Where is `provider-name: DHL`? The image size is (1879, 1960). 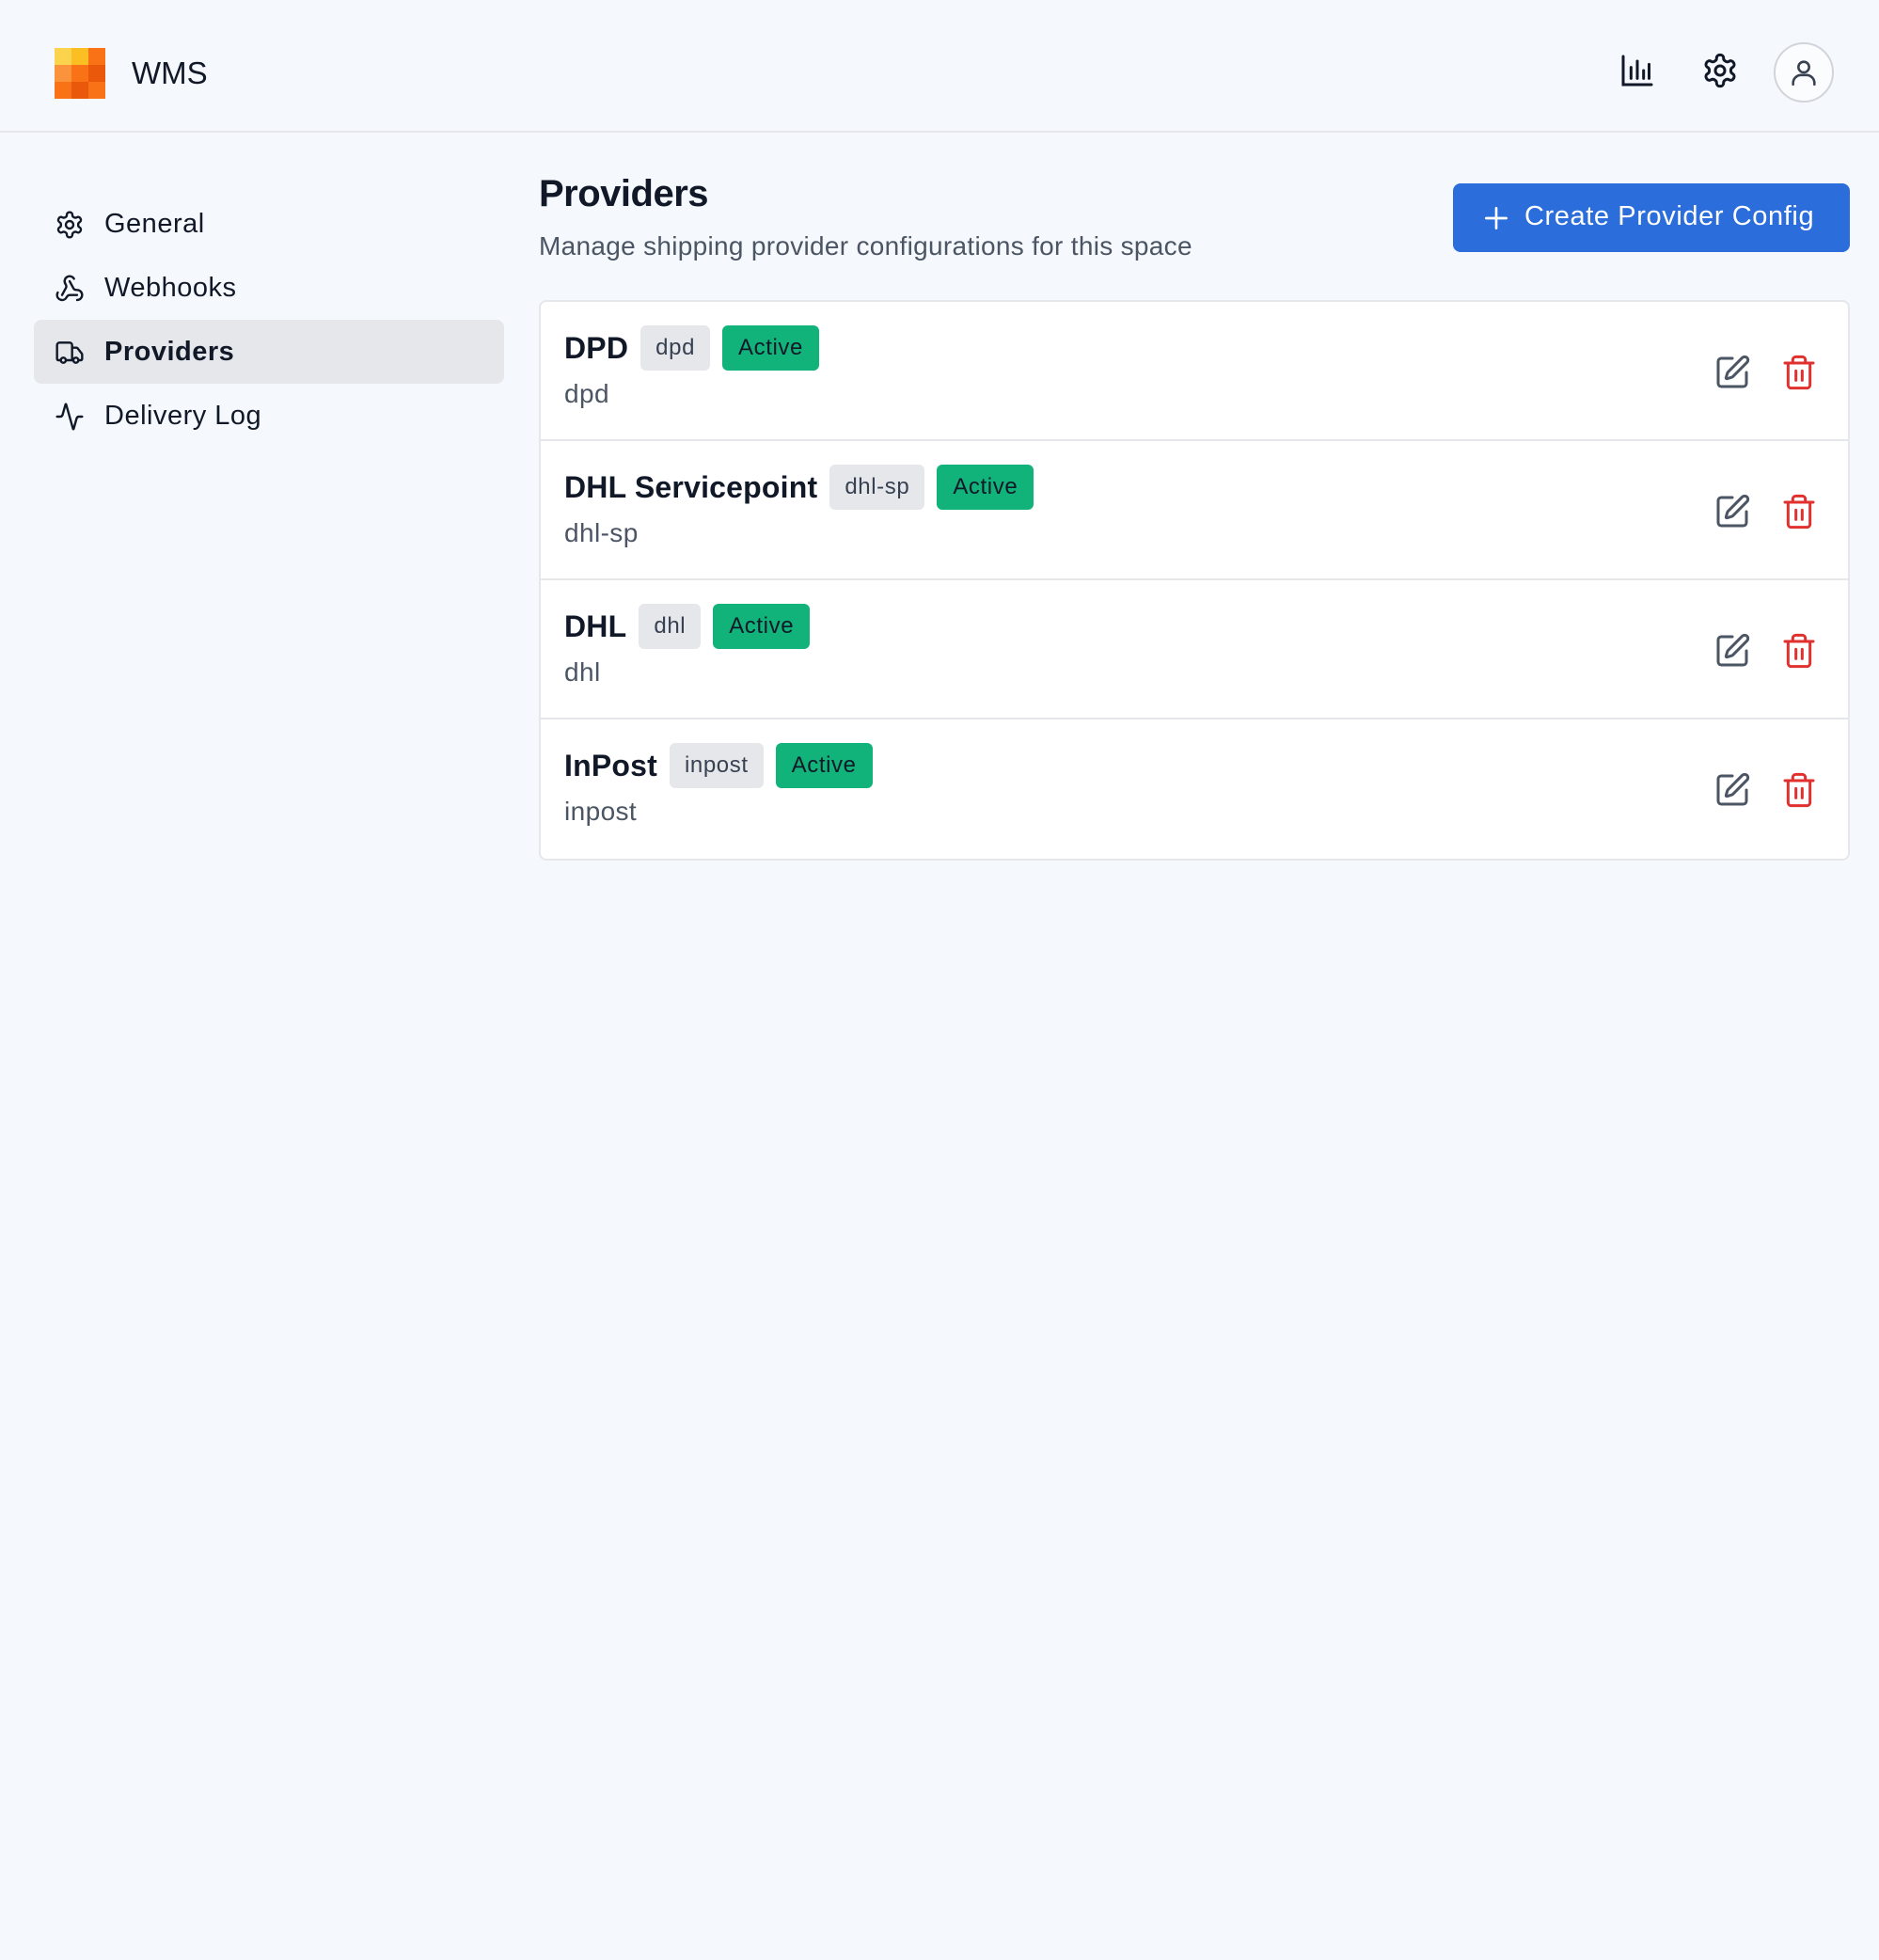
provider-name: DHL is located at coordinates (595, 626).